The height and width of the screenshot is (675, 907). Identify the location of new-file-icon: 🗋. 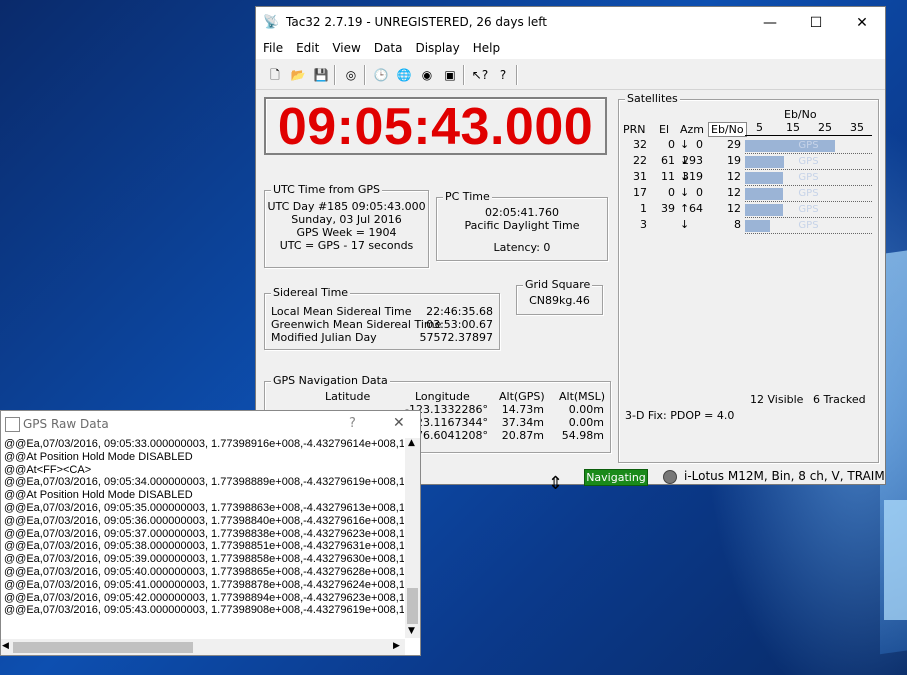
(275, 75).